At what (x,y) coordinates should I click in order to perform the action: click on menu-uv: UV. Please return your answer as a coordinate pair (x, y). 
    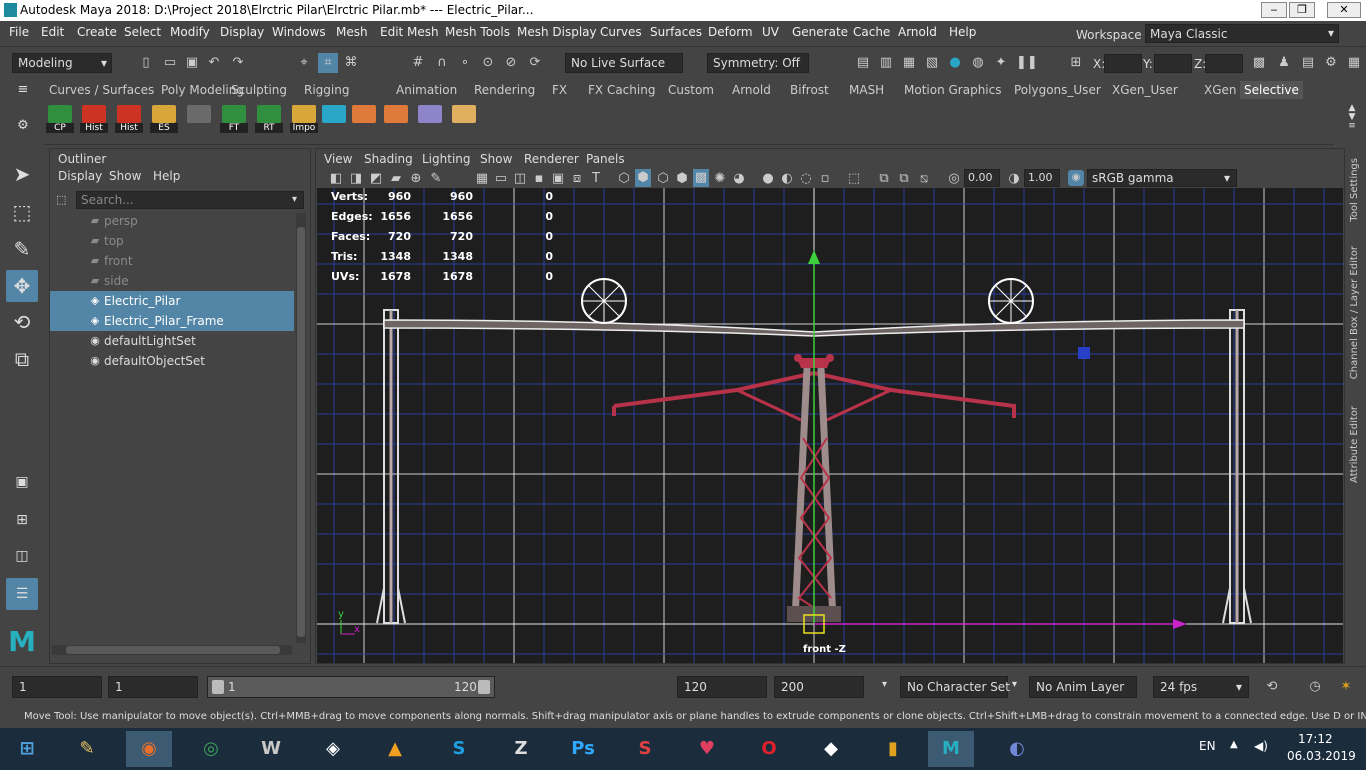
    Looking at the image, I should click on (770, 32).